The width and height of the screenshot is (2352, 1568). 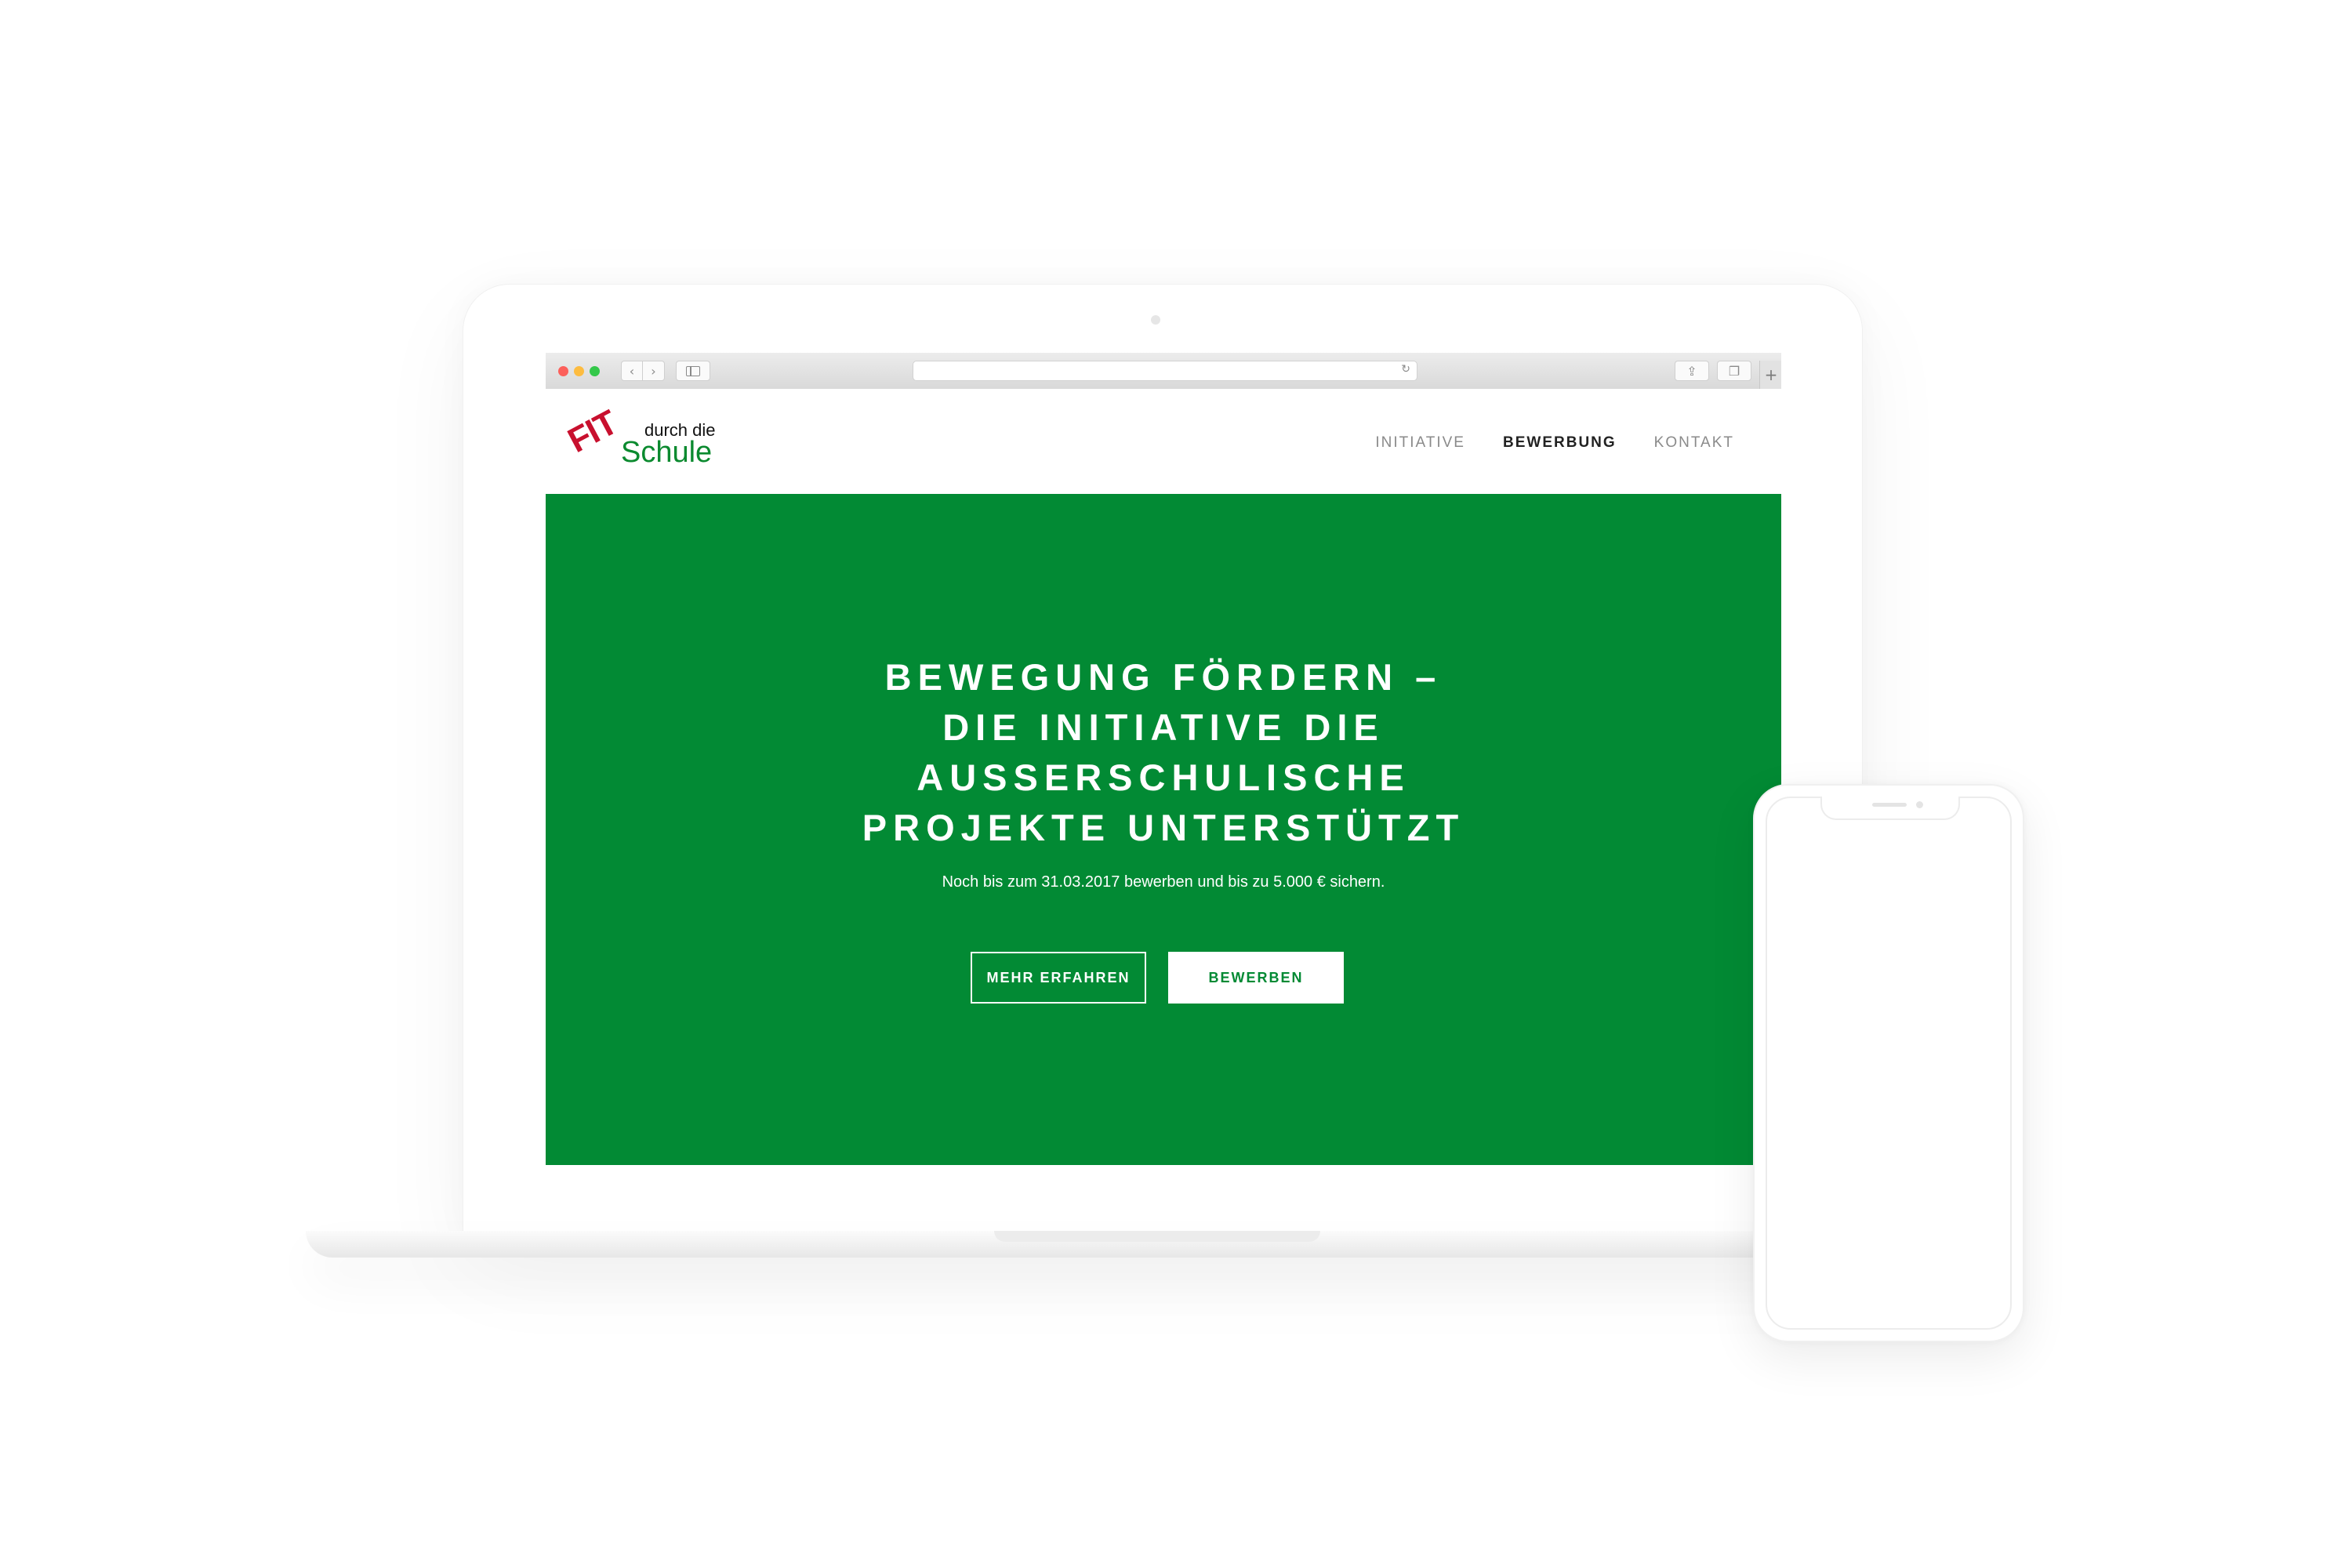 What do you see at coordinates (1560, 443) in the screenshot?
I see `nav-item-bewerbung: BEWERBUNG` at bounding box center [1560, 443].